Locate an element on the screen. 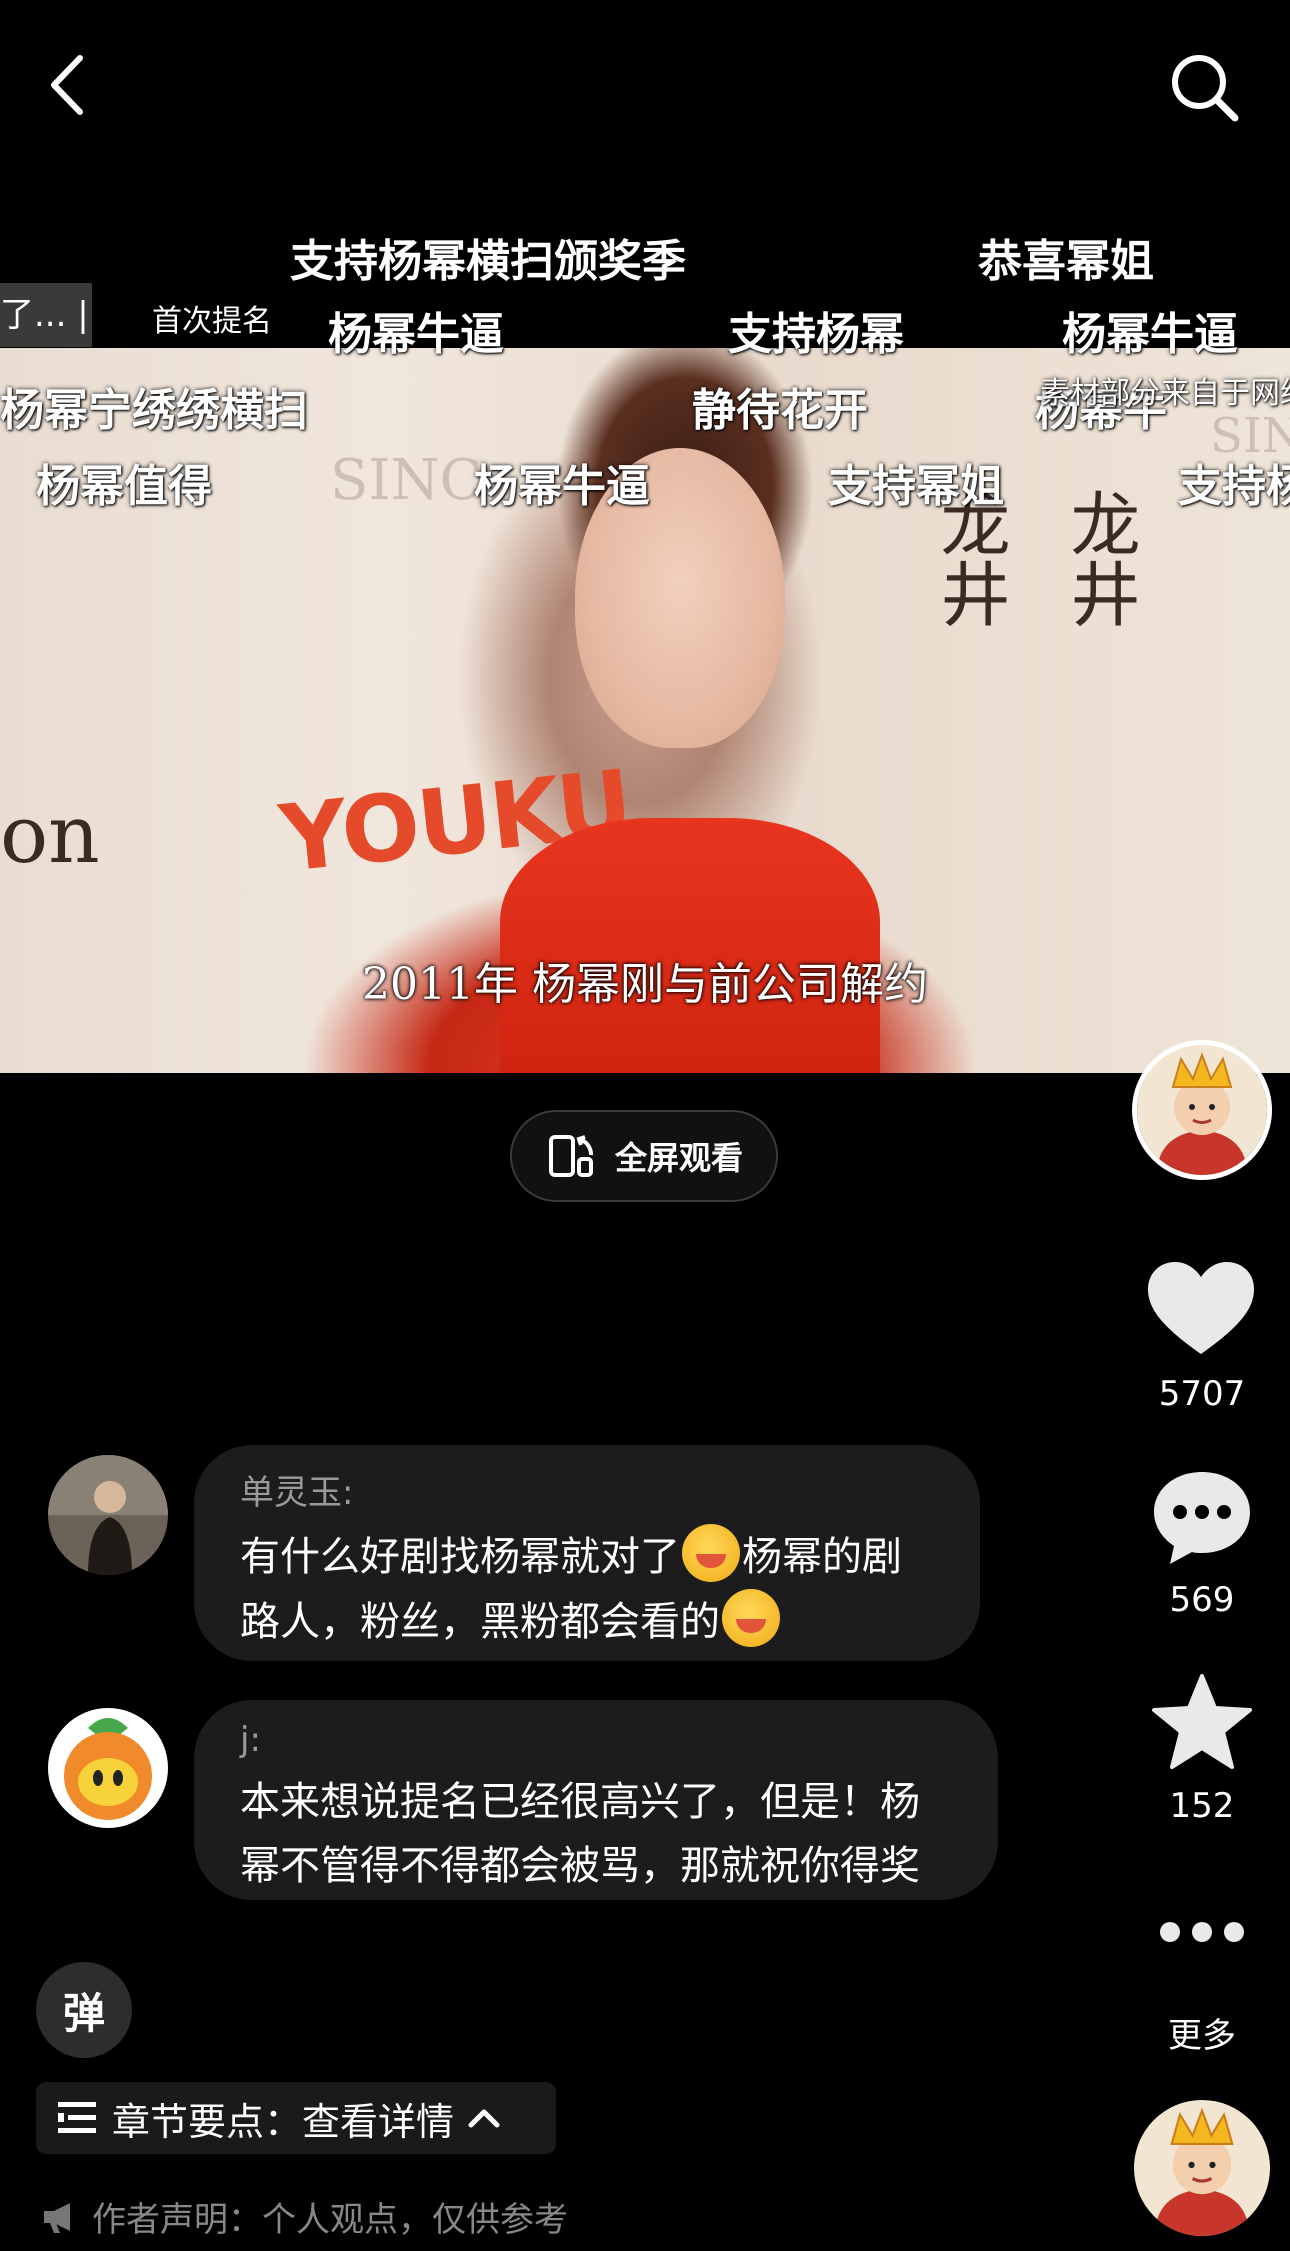  video-person-dress is located at coordinates (690, 945).